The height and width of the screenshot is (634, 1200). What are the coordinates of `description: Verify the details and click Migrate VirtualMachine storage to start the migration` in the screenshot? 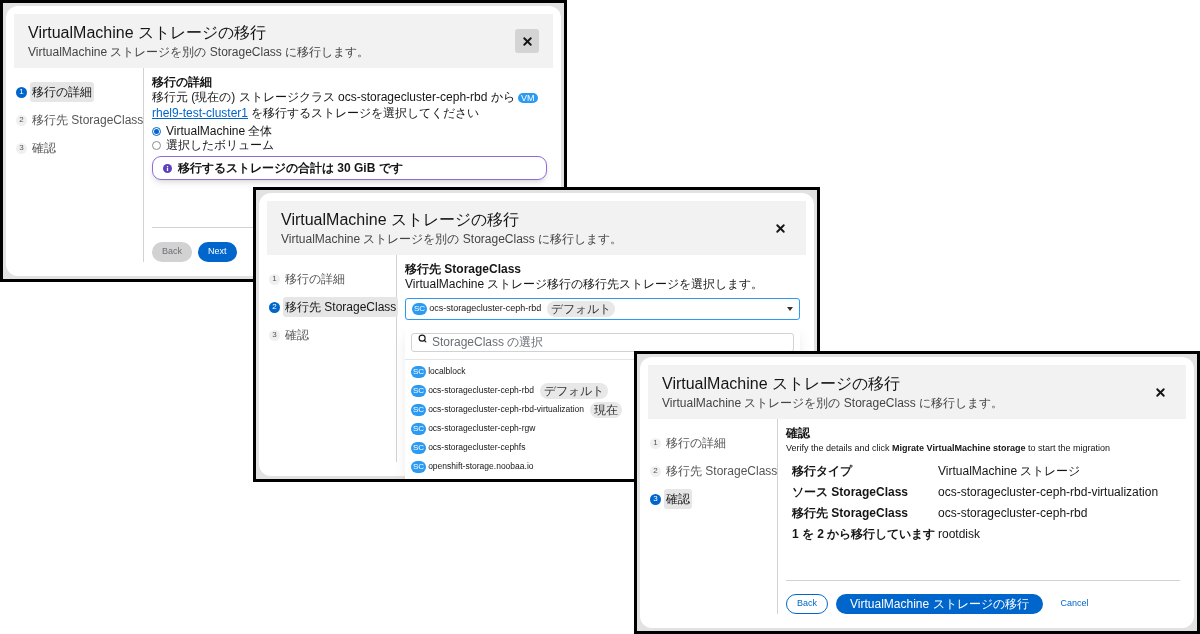 It's located at (948, 448).